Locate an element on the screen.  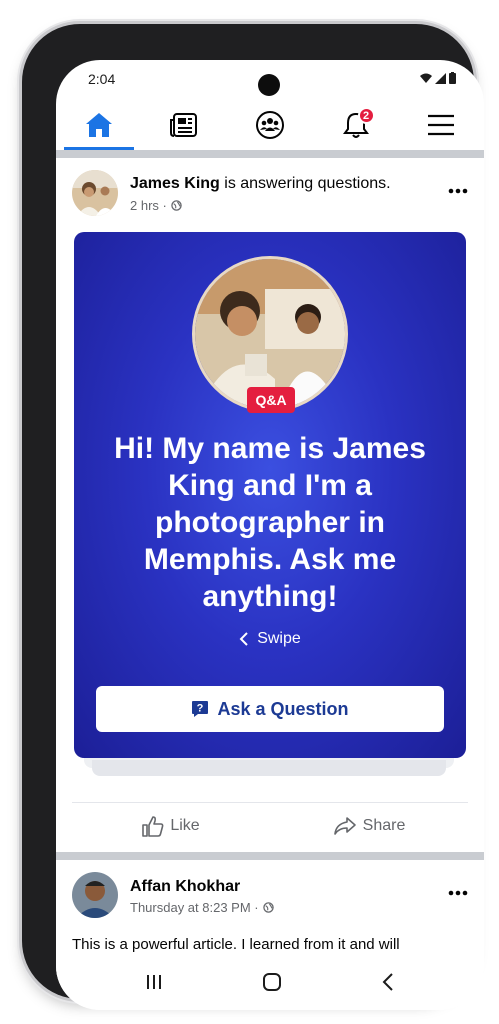
share-button: Share is located at coordinates (369, 826).